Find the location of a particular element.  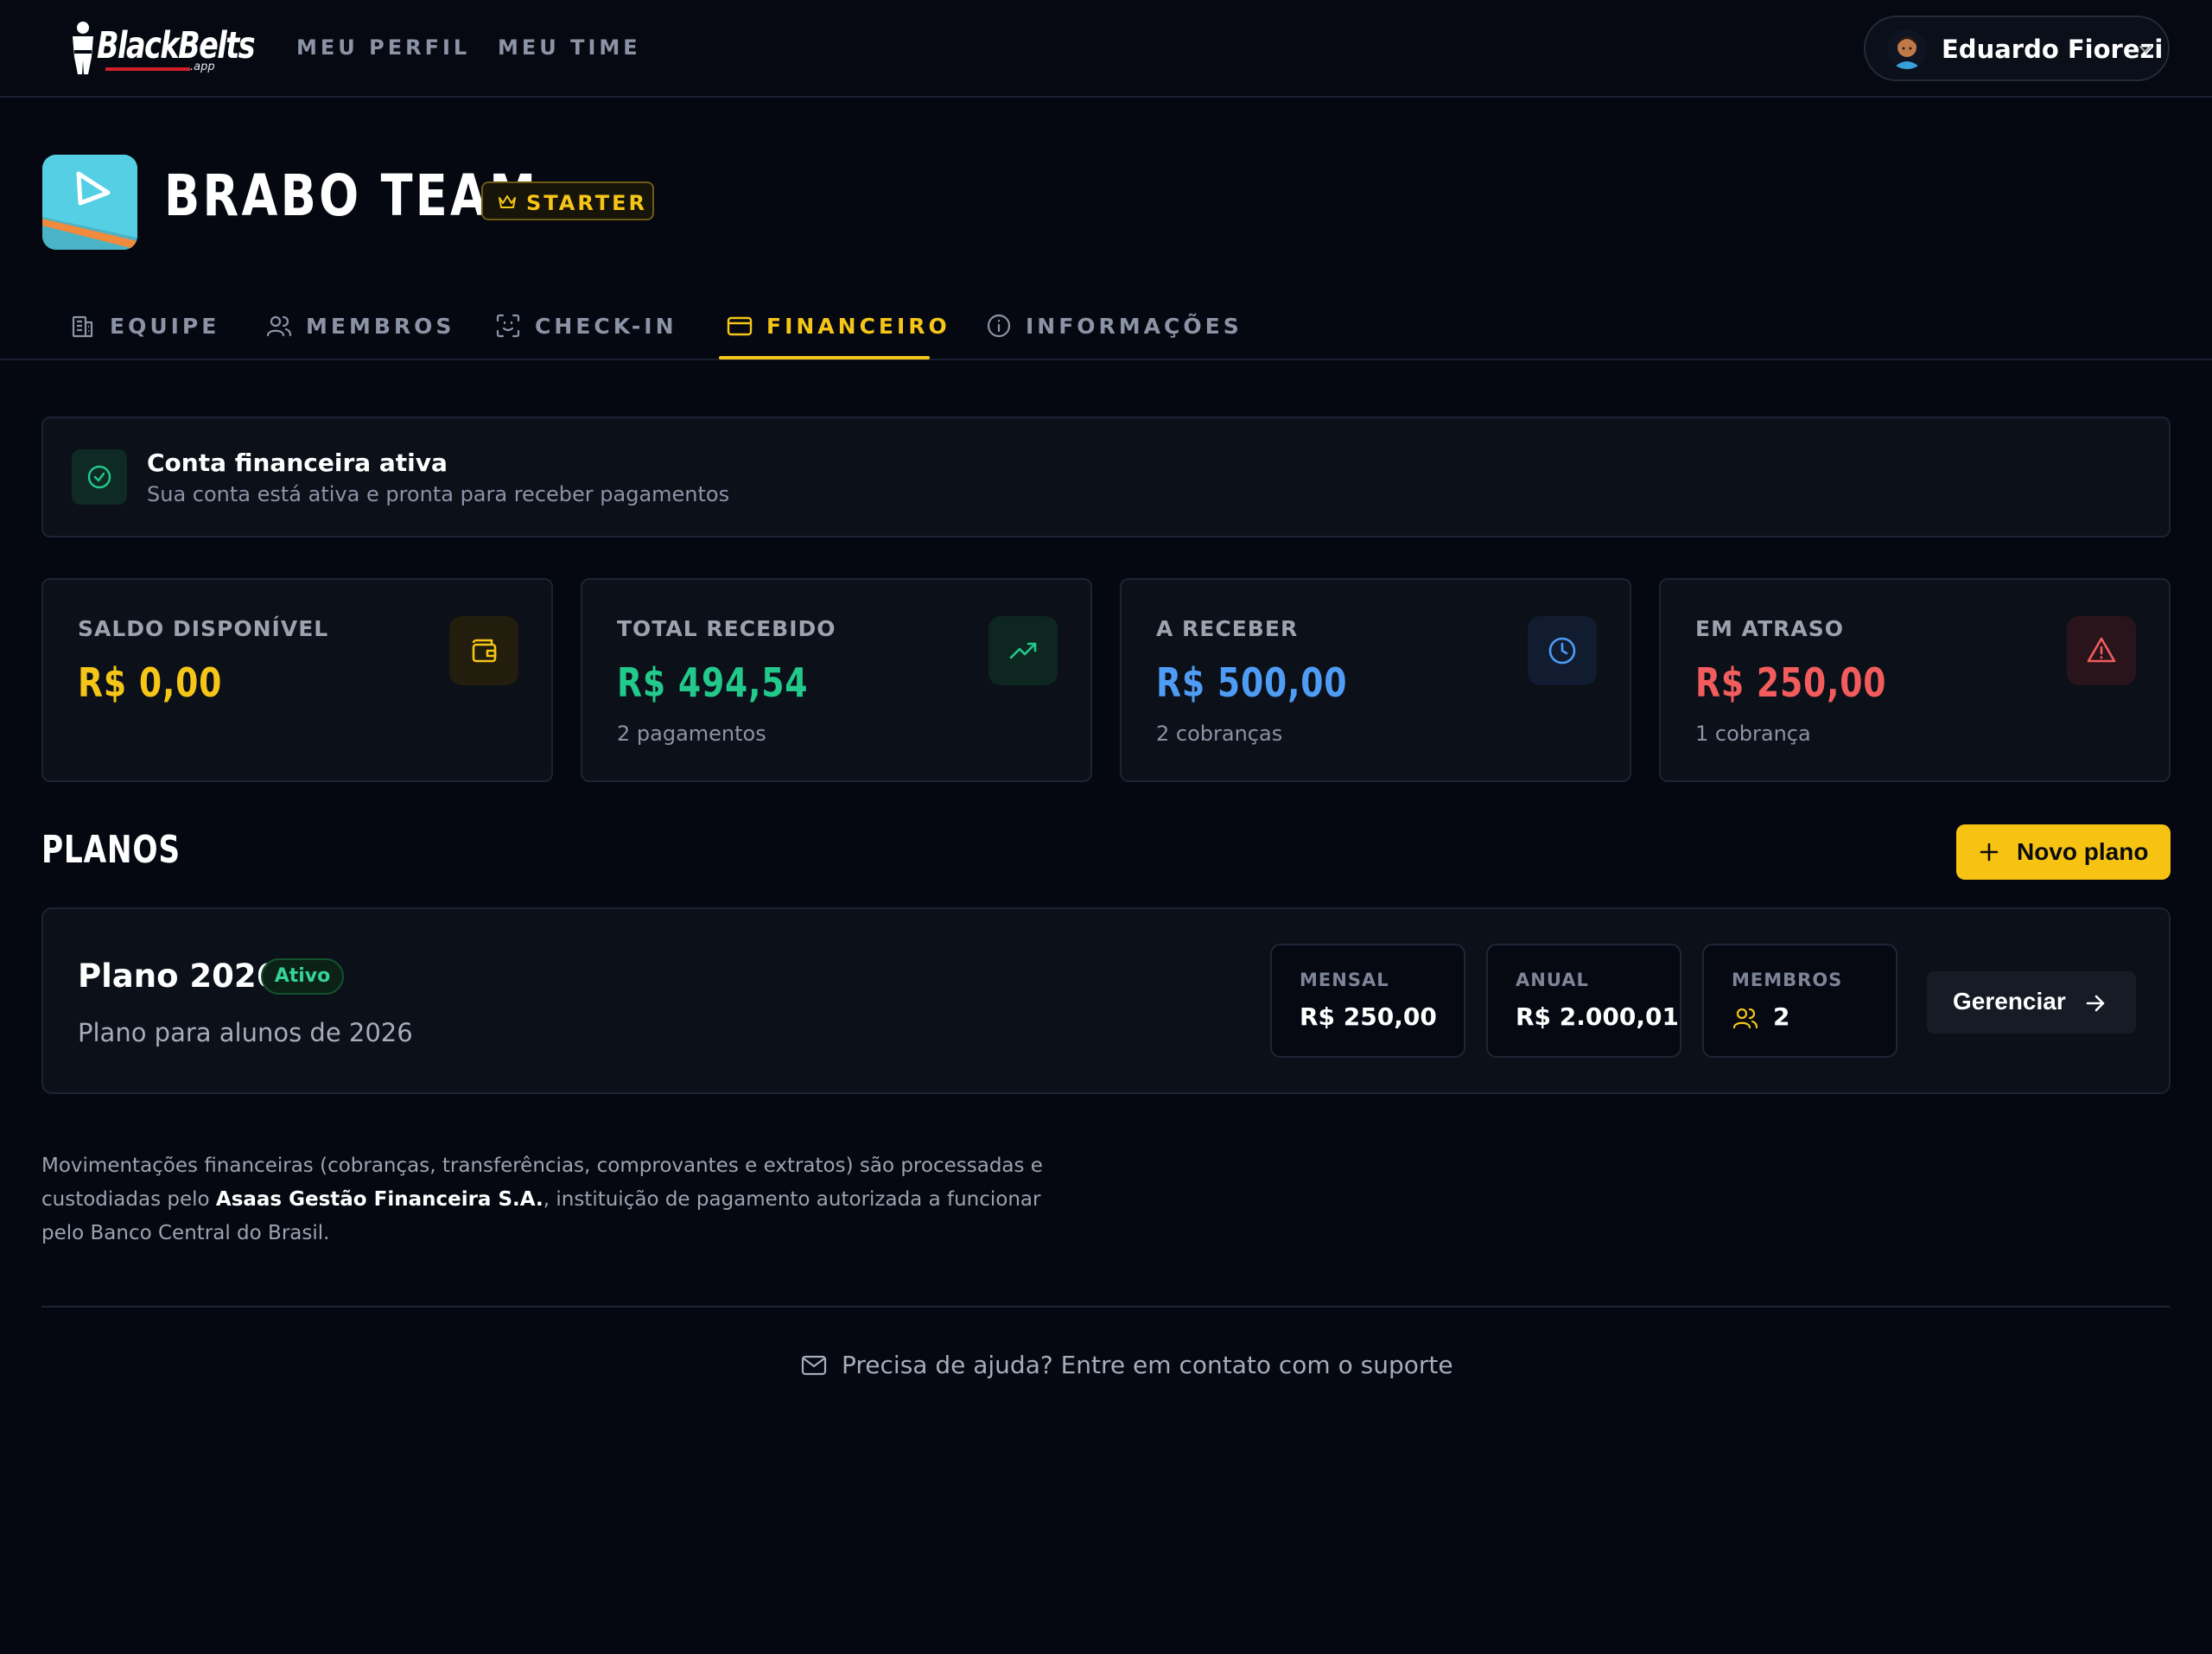

stat-card-total-recebido: TOTAL RECEBIDO R$ 494,54 2 pagamentos is located at coordinates (836, 680).